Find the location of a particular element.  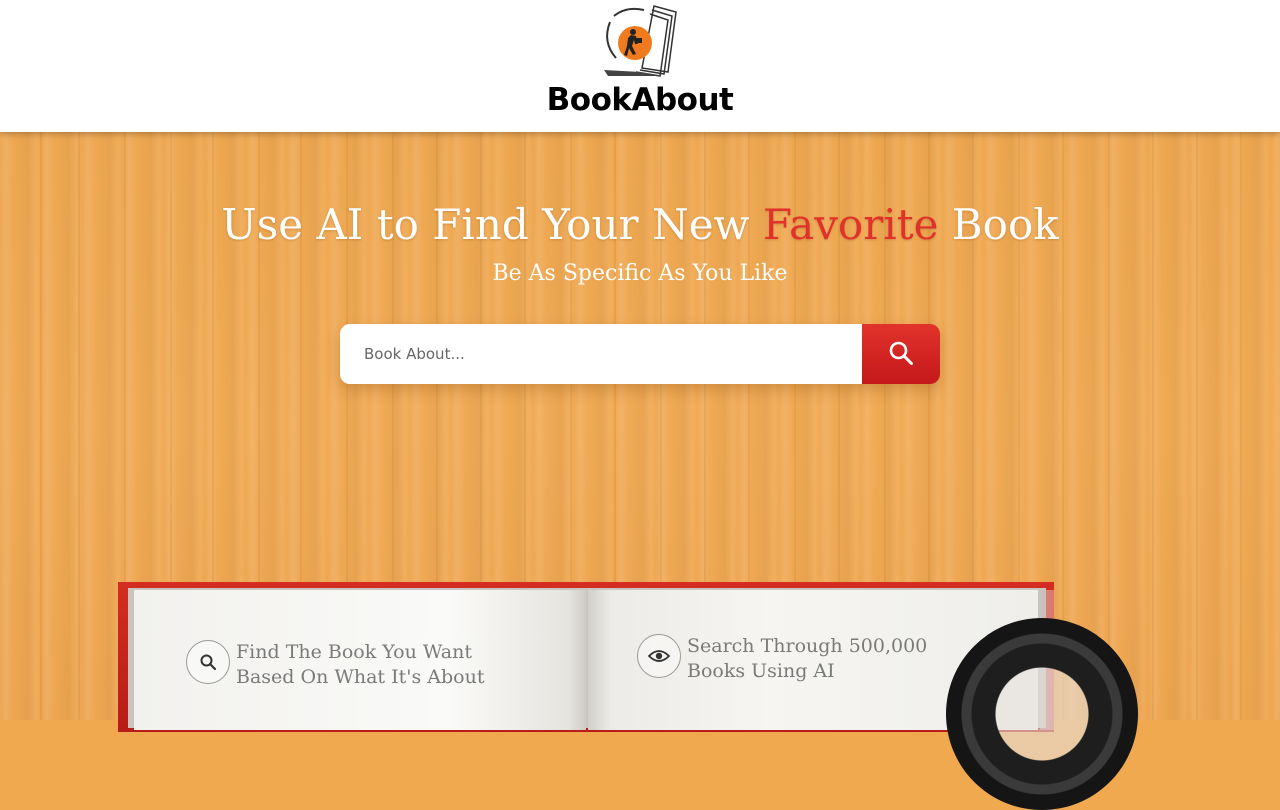

brand-name: BookAbout is located at coordinates (640, 100).